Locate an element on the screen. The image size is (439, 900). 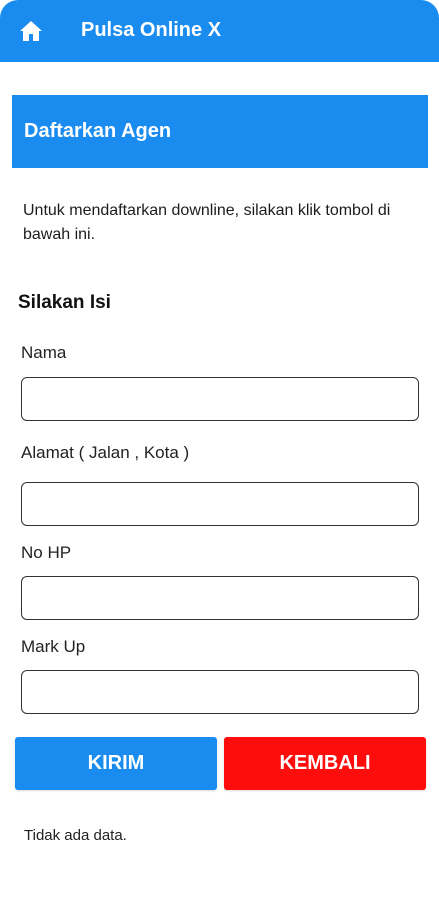
phone-input is located at coordinates (220, 598).